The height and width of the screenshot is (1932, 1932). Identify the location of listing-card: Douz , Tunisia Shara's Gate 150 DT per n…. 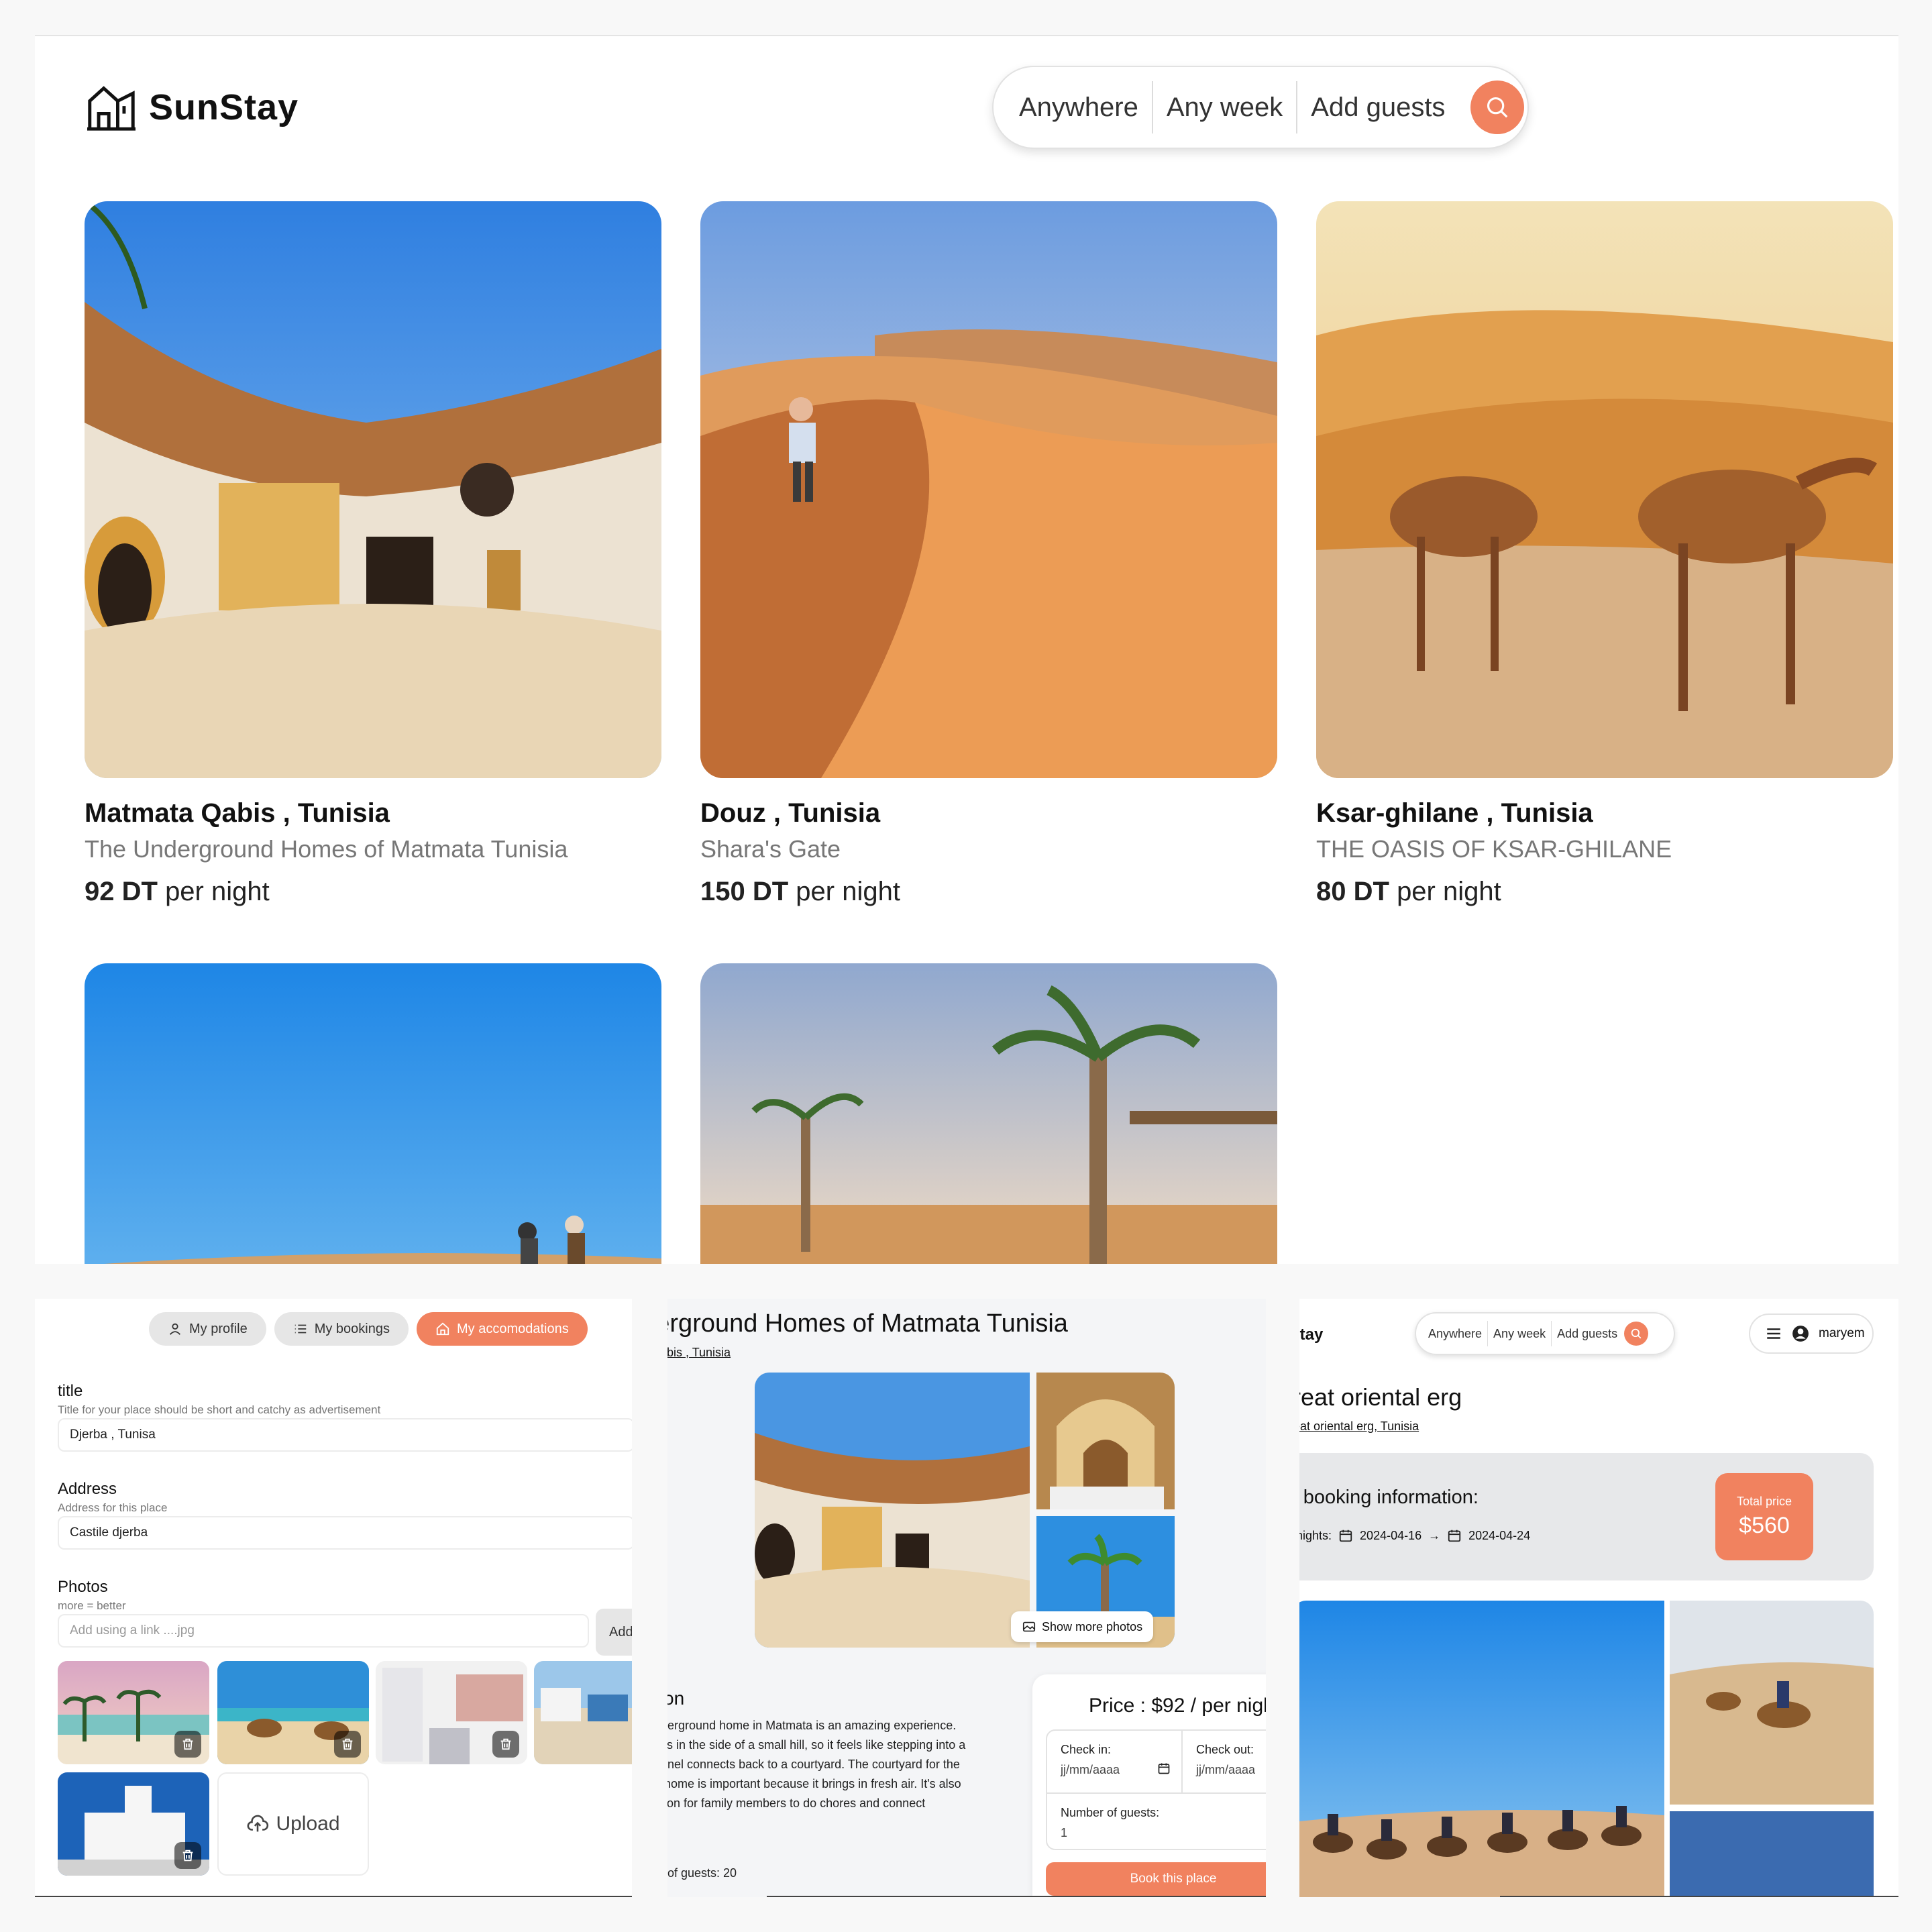
(988, 554).